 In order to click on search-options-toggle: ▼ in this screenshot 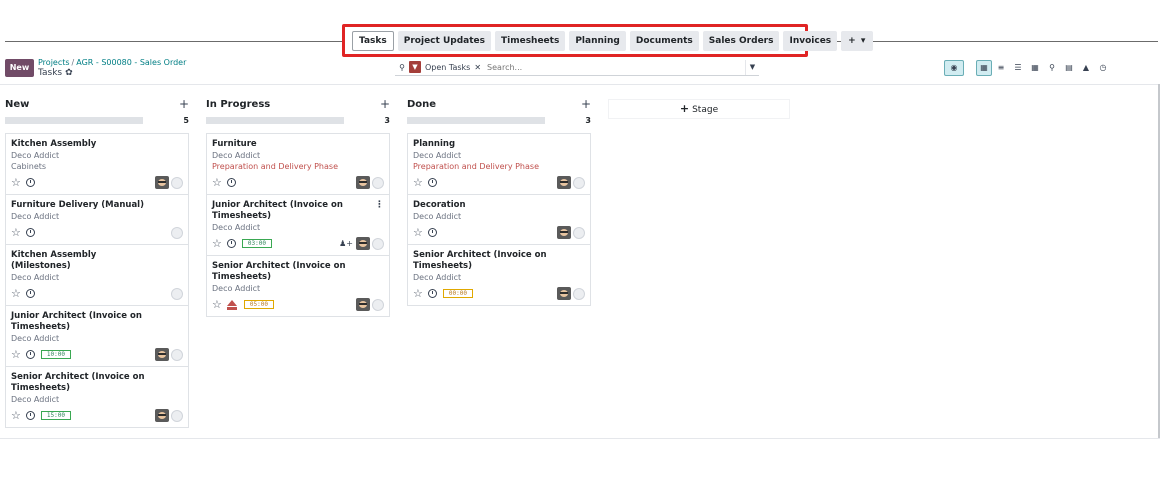, I will do `click(752, 67)`.